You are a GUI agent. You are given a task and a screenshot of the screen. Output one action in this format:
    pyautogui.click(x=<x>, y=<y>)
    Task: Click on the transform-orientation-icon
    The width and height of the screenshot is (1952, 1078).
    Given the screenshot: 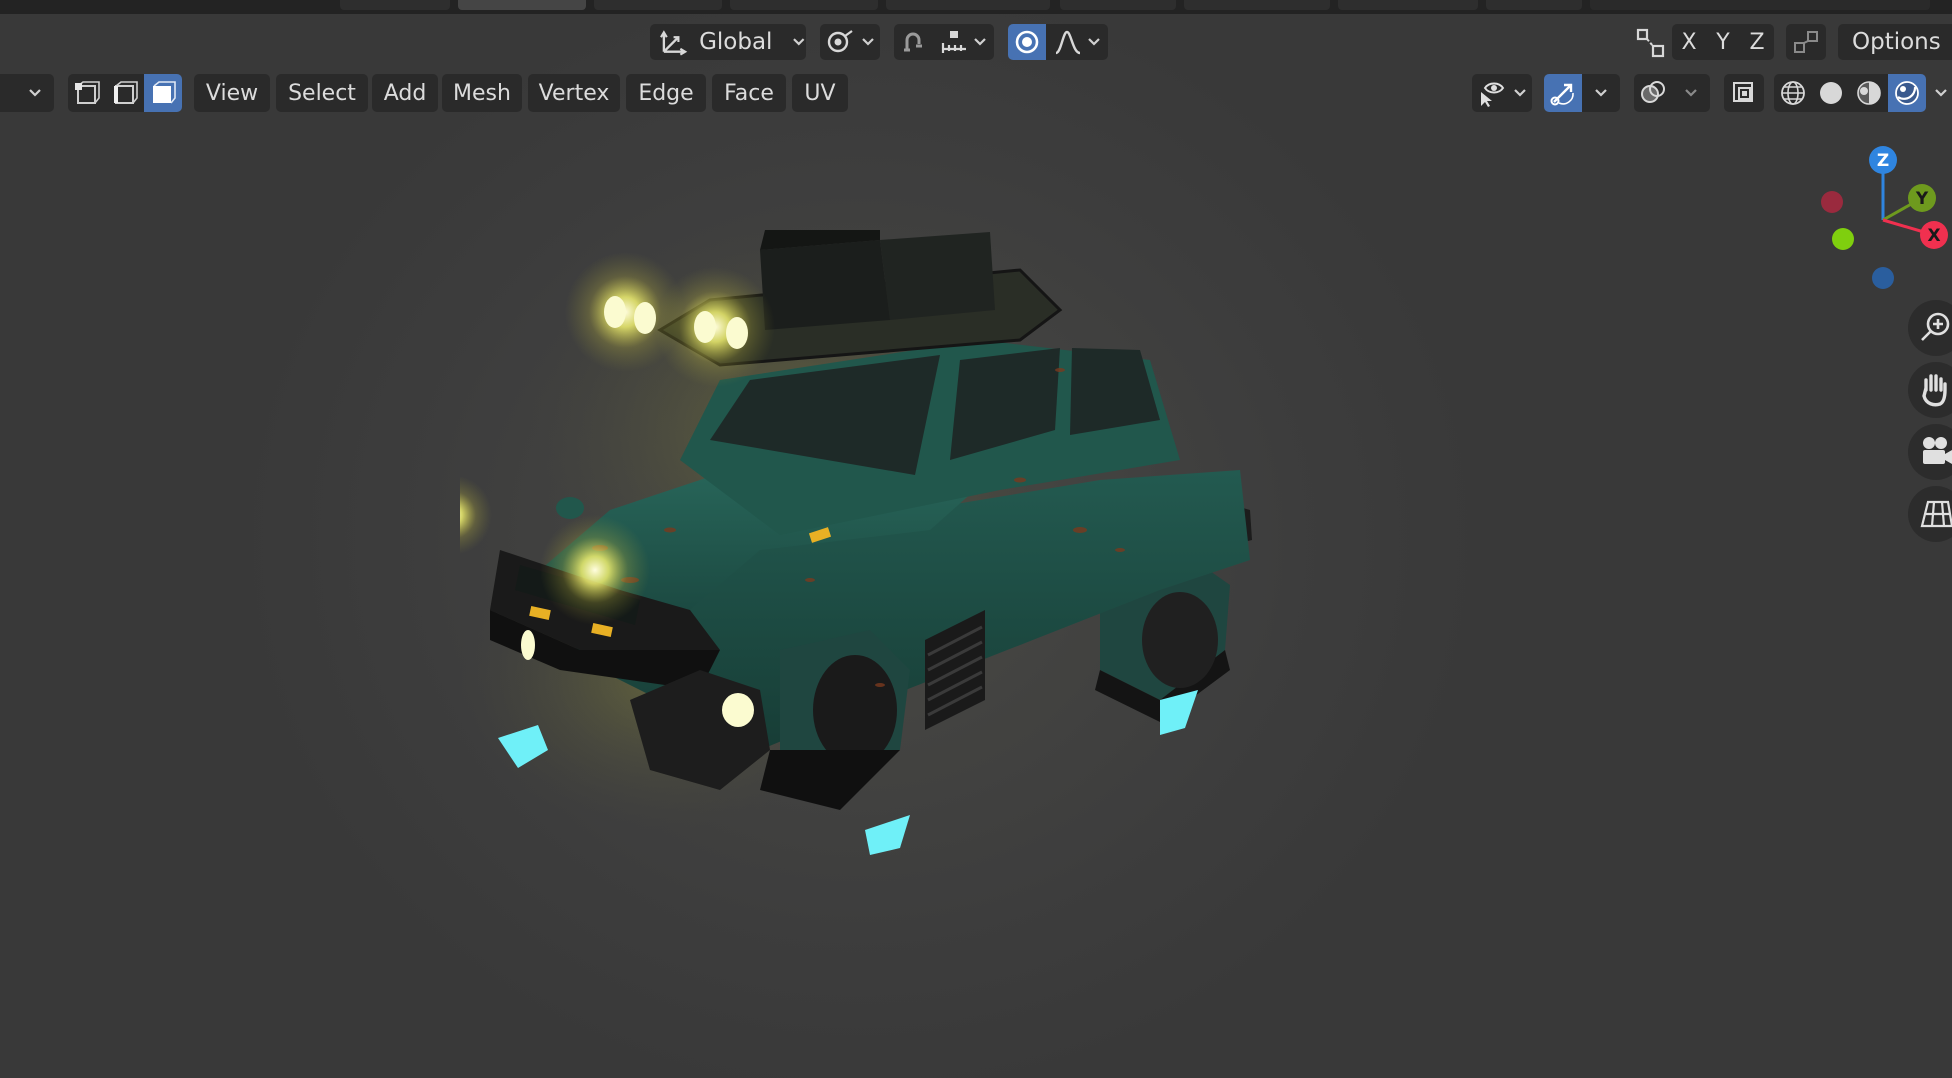 What is the action you would take?
    pyautogui.click(x=674, y=43)
    